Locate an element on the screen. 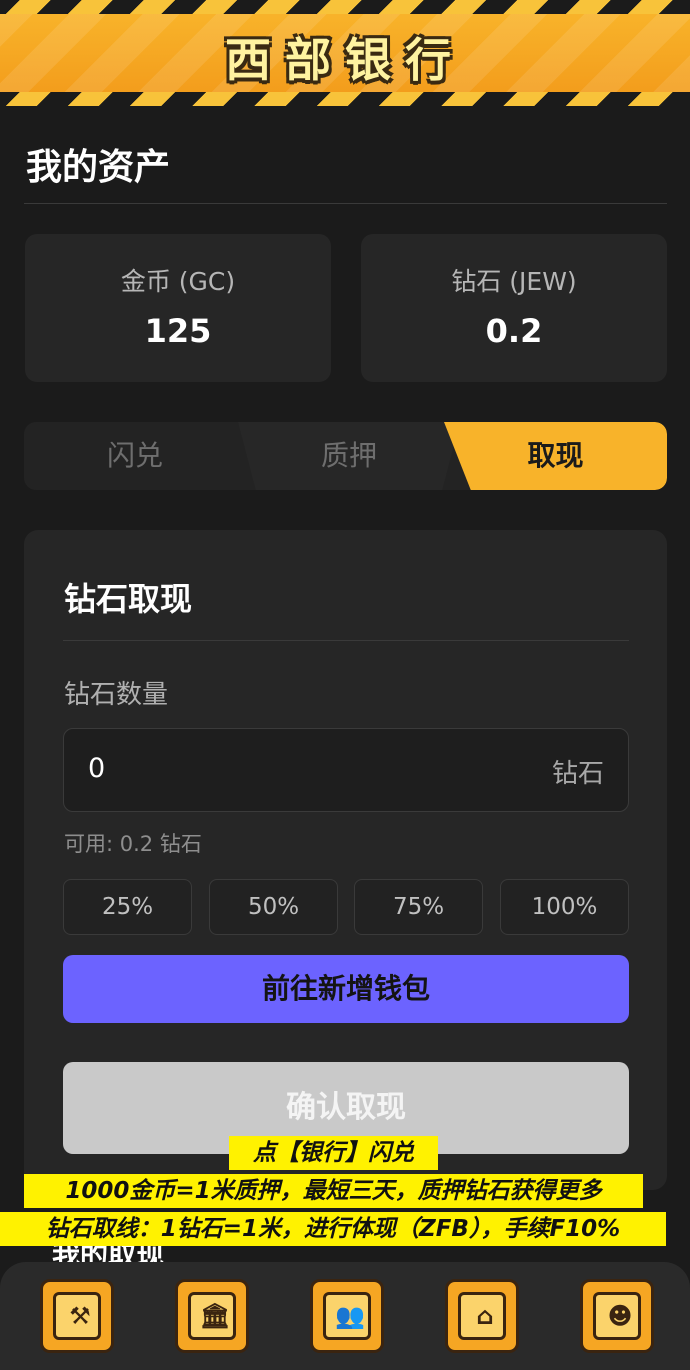 The image size is (690, 1370). diamond-label: 钻石 (JEW) is located at coordinates (514, 281).